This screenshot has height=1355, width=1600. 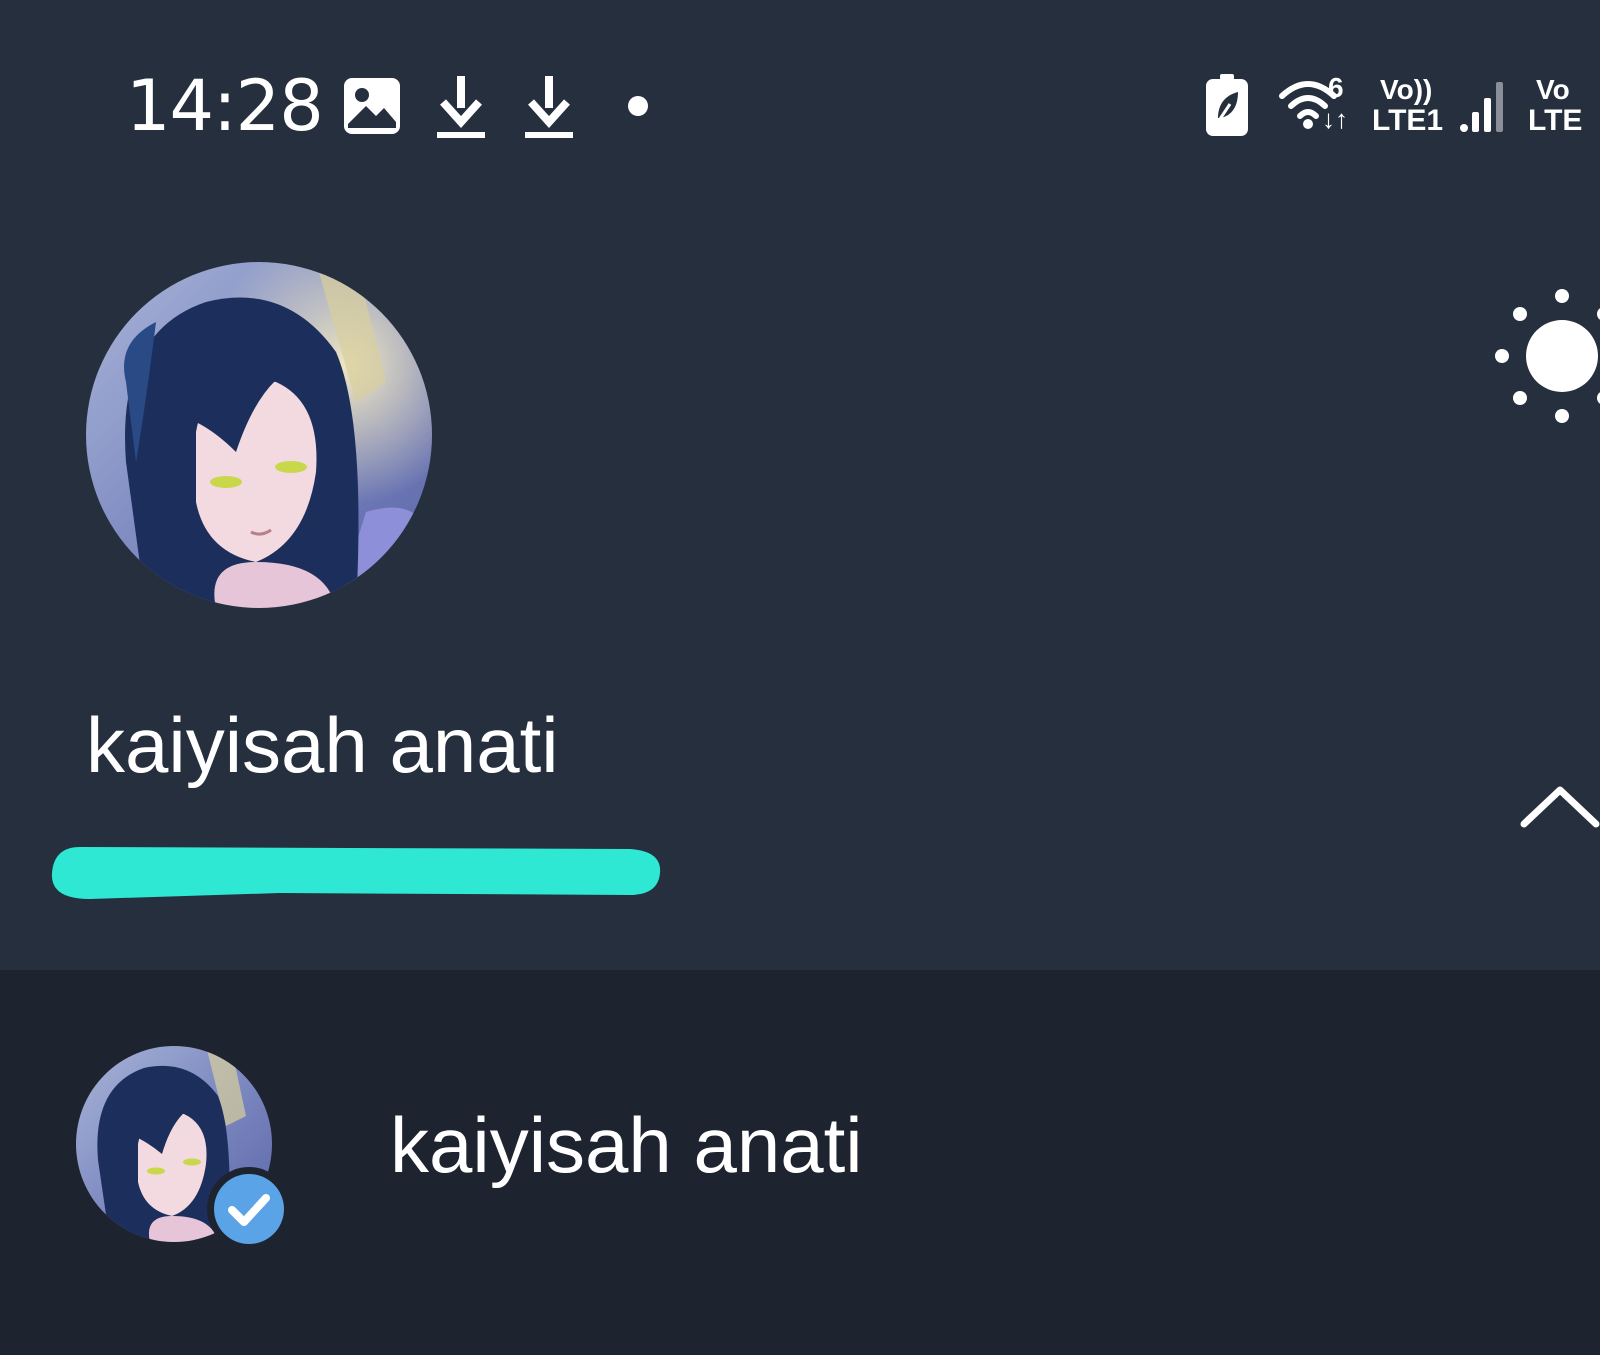 What do you see at coordinates (1545, 358) in the screenshot?
I see `sun-icon` at bounding box center [1545, 358].